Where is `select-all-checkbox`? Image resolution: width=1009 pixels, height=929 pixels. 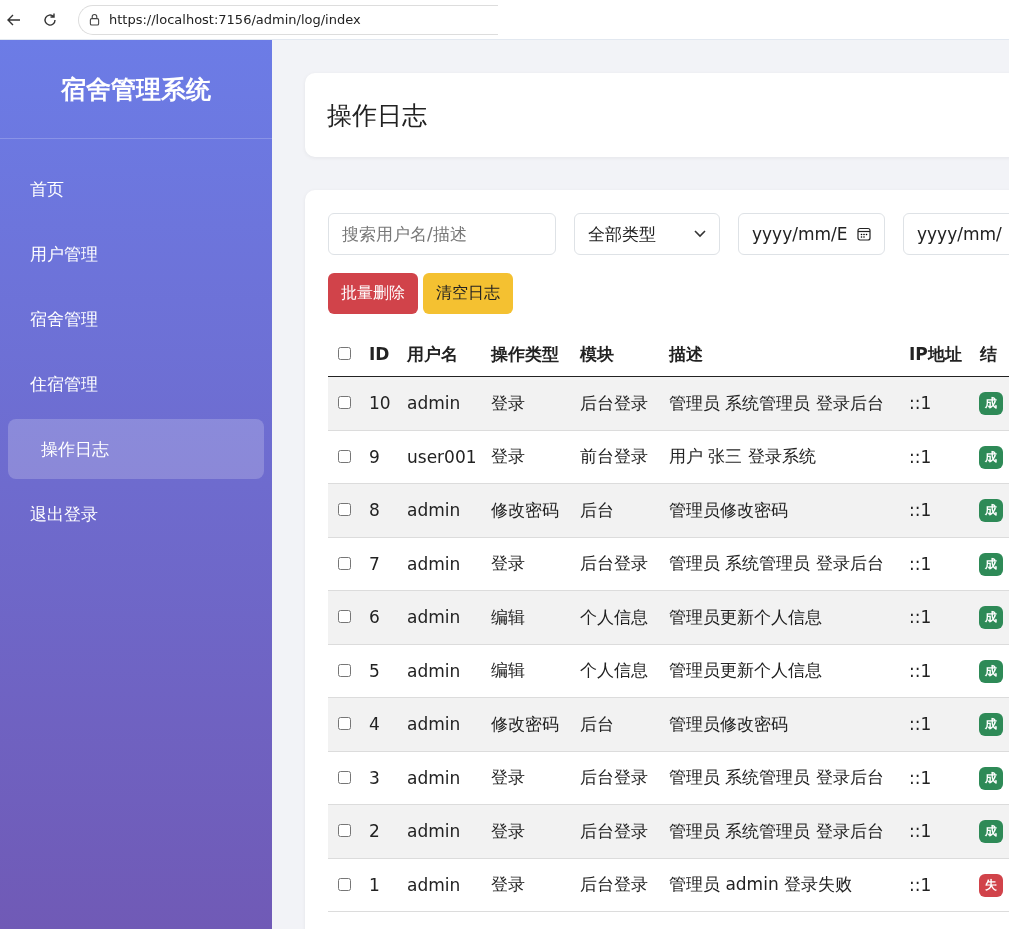 select-all-checkbox is located at coordinates (344, 353).